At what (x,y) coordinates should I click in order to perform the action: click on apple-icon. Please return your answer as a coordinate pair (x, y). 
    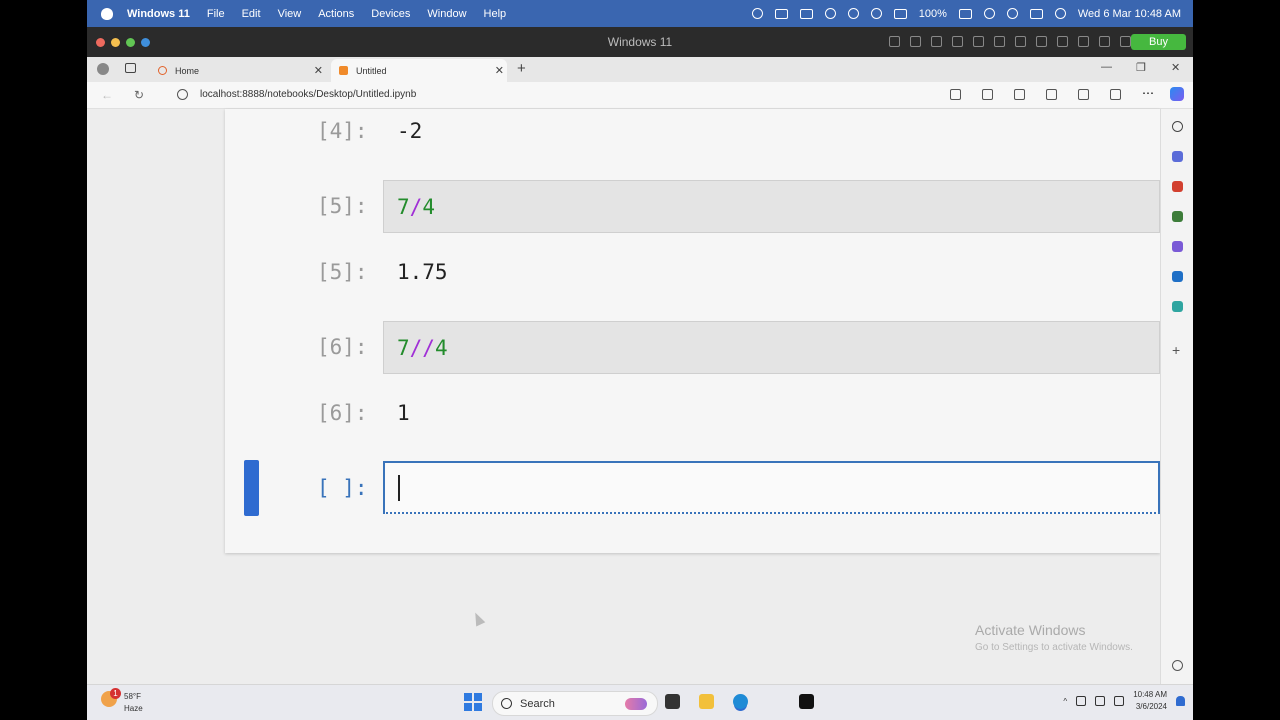
    Looking at the image, I should click on (107, 13).